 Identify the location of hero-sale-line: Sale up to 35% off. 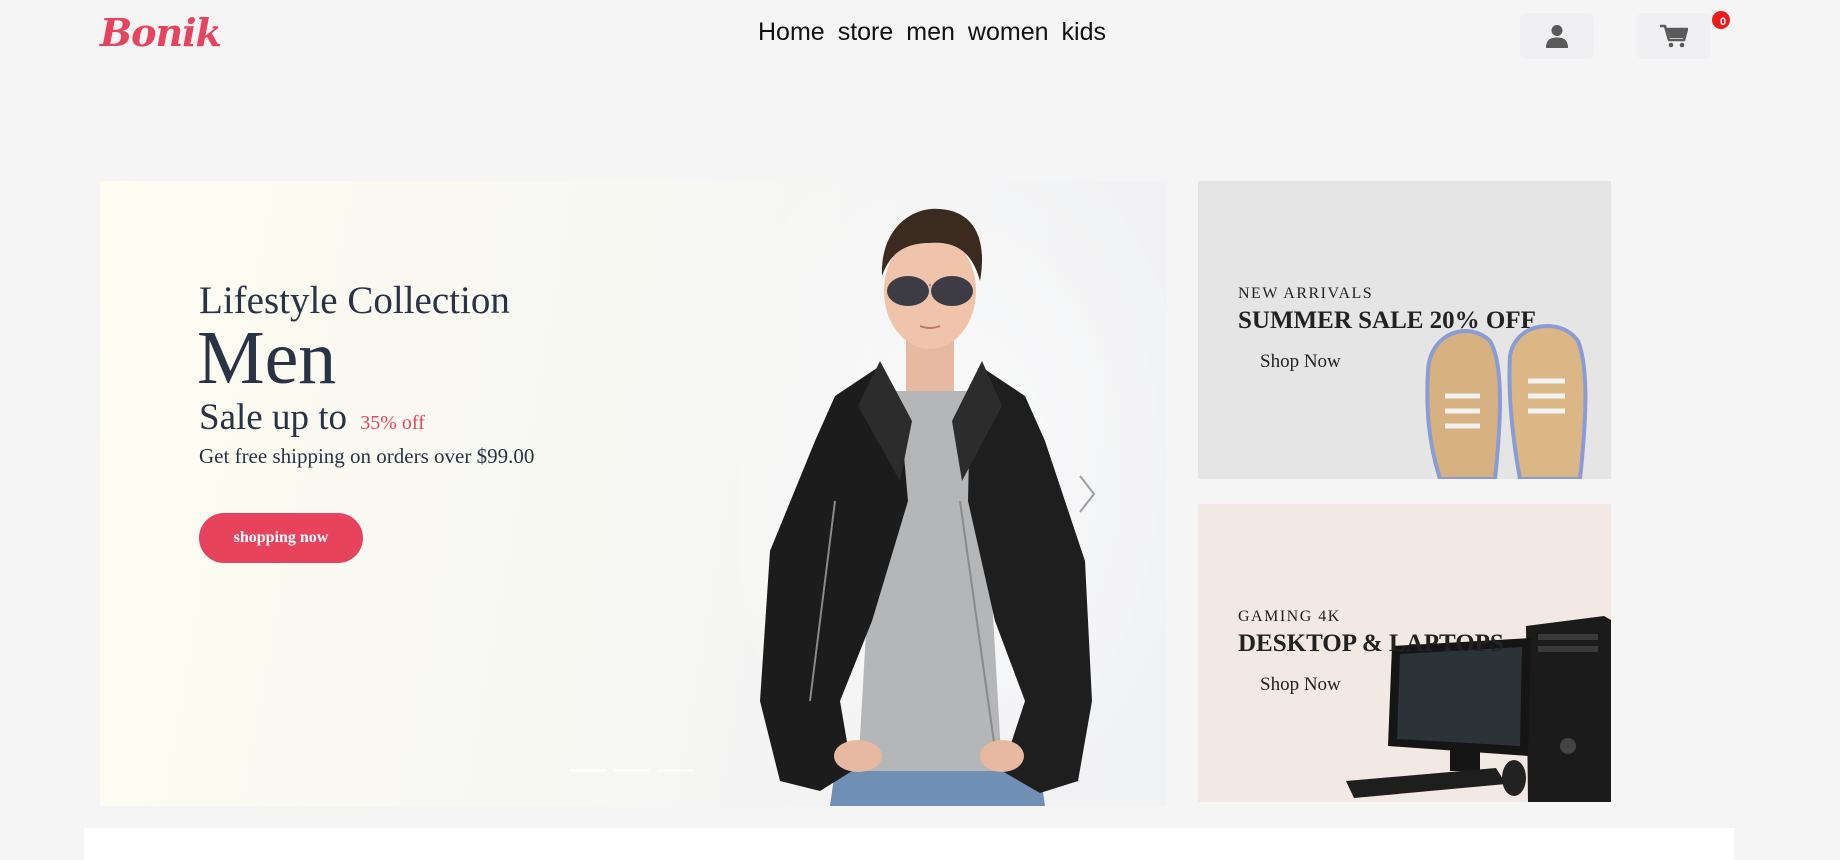
(312, 417).